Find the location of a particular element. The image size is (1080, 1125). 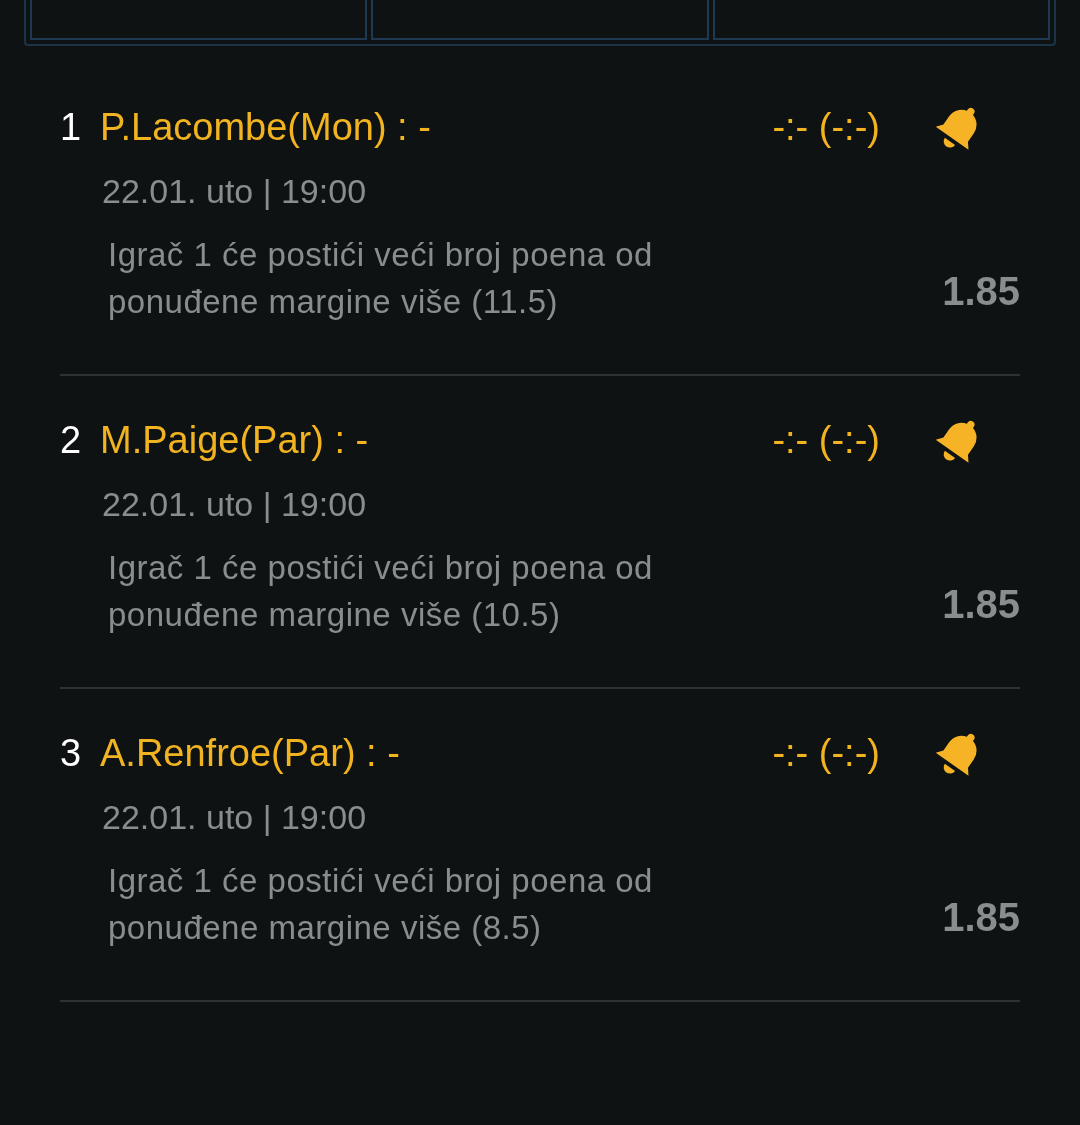

bet-description: Igrač 1 će postići veći broj poena od ponuđene margine više (8.5) is located at coordinates (381, 904).